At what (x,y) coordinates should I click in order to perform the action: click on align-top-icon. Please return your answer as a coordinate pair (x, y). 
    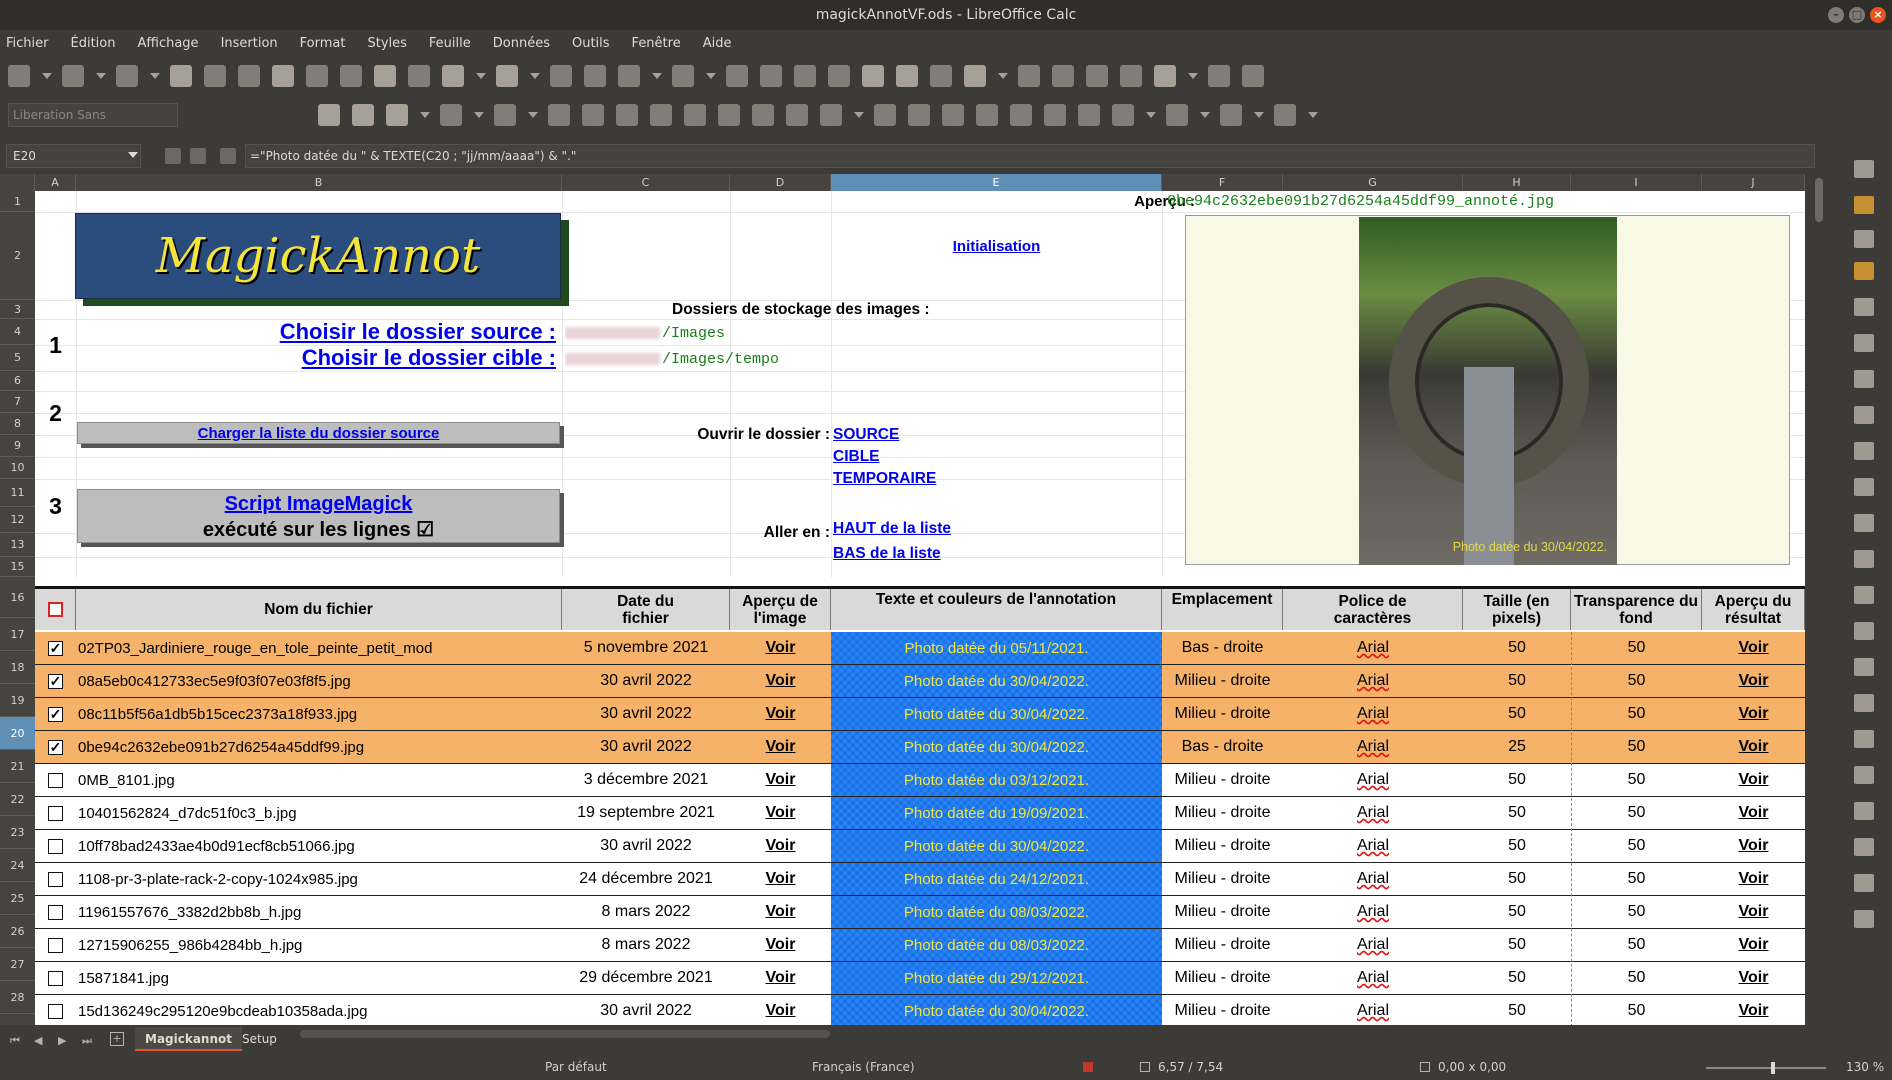
    Looking at the image, I should click on (729, 115).